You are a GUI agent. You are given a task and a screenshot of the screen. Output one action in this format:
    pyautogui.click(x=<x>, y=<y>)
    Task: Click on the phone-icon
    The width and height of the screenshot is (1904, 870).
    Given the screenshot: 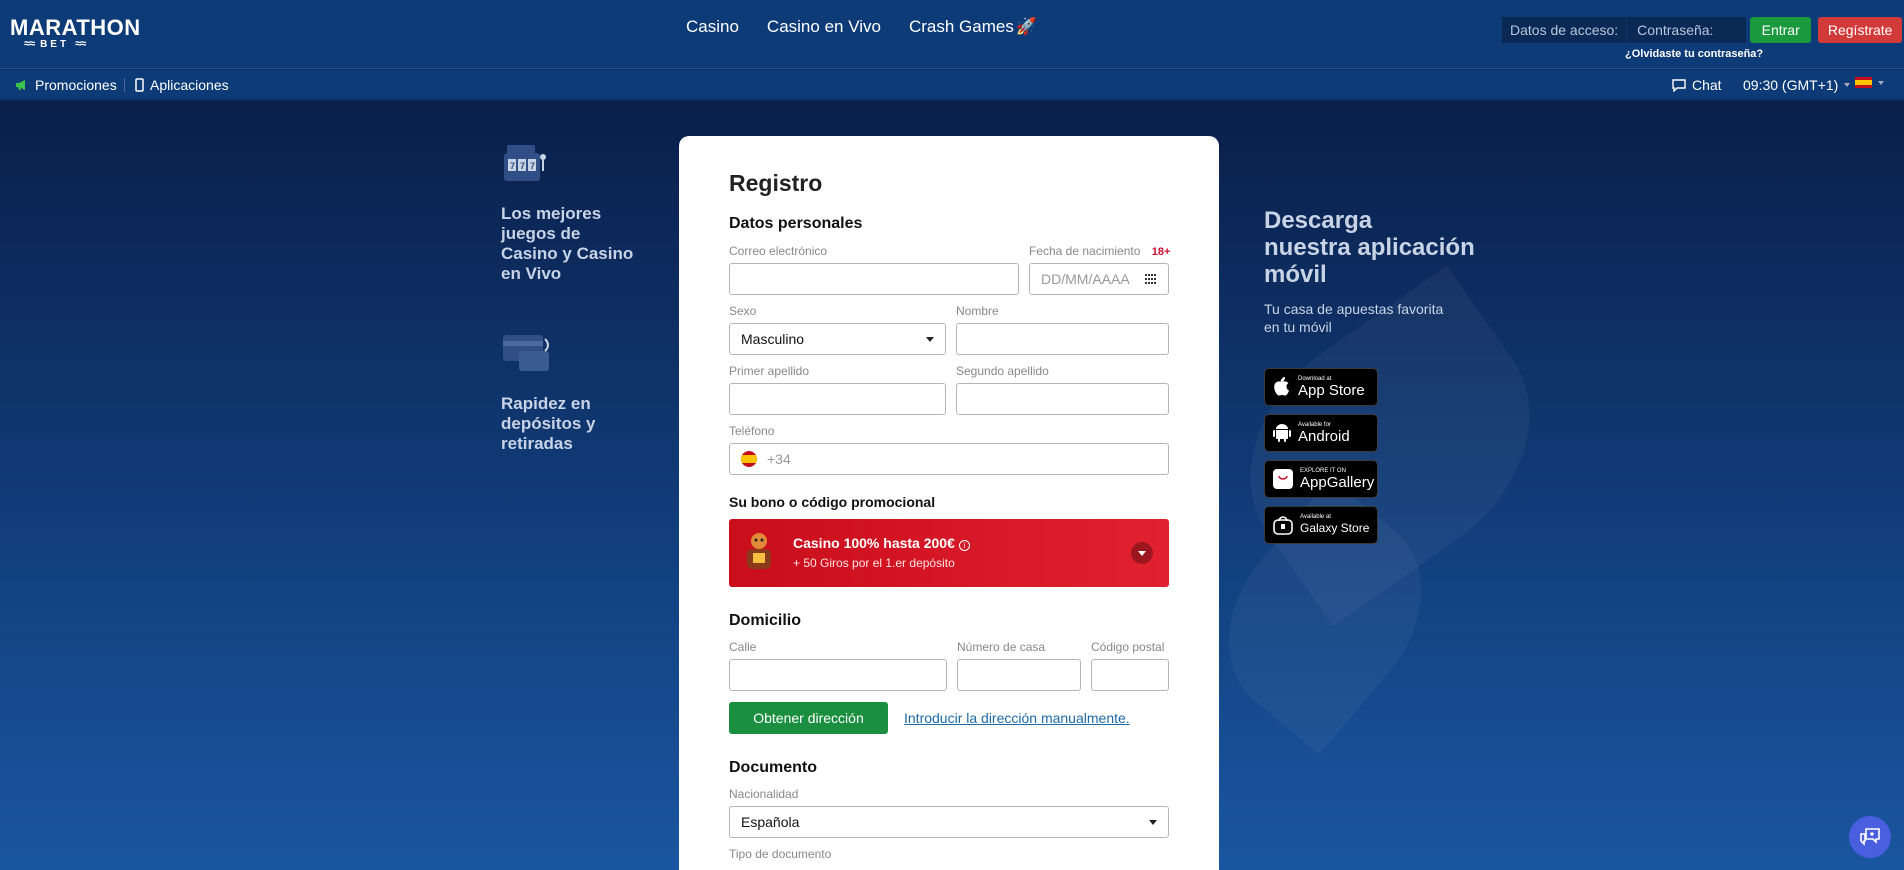 What is the action you would take?
    pyautogui.click(x=139, y=85)
    